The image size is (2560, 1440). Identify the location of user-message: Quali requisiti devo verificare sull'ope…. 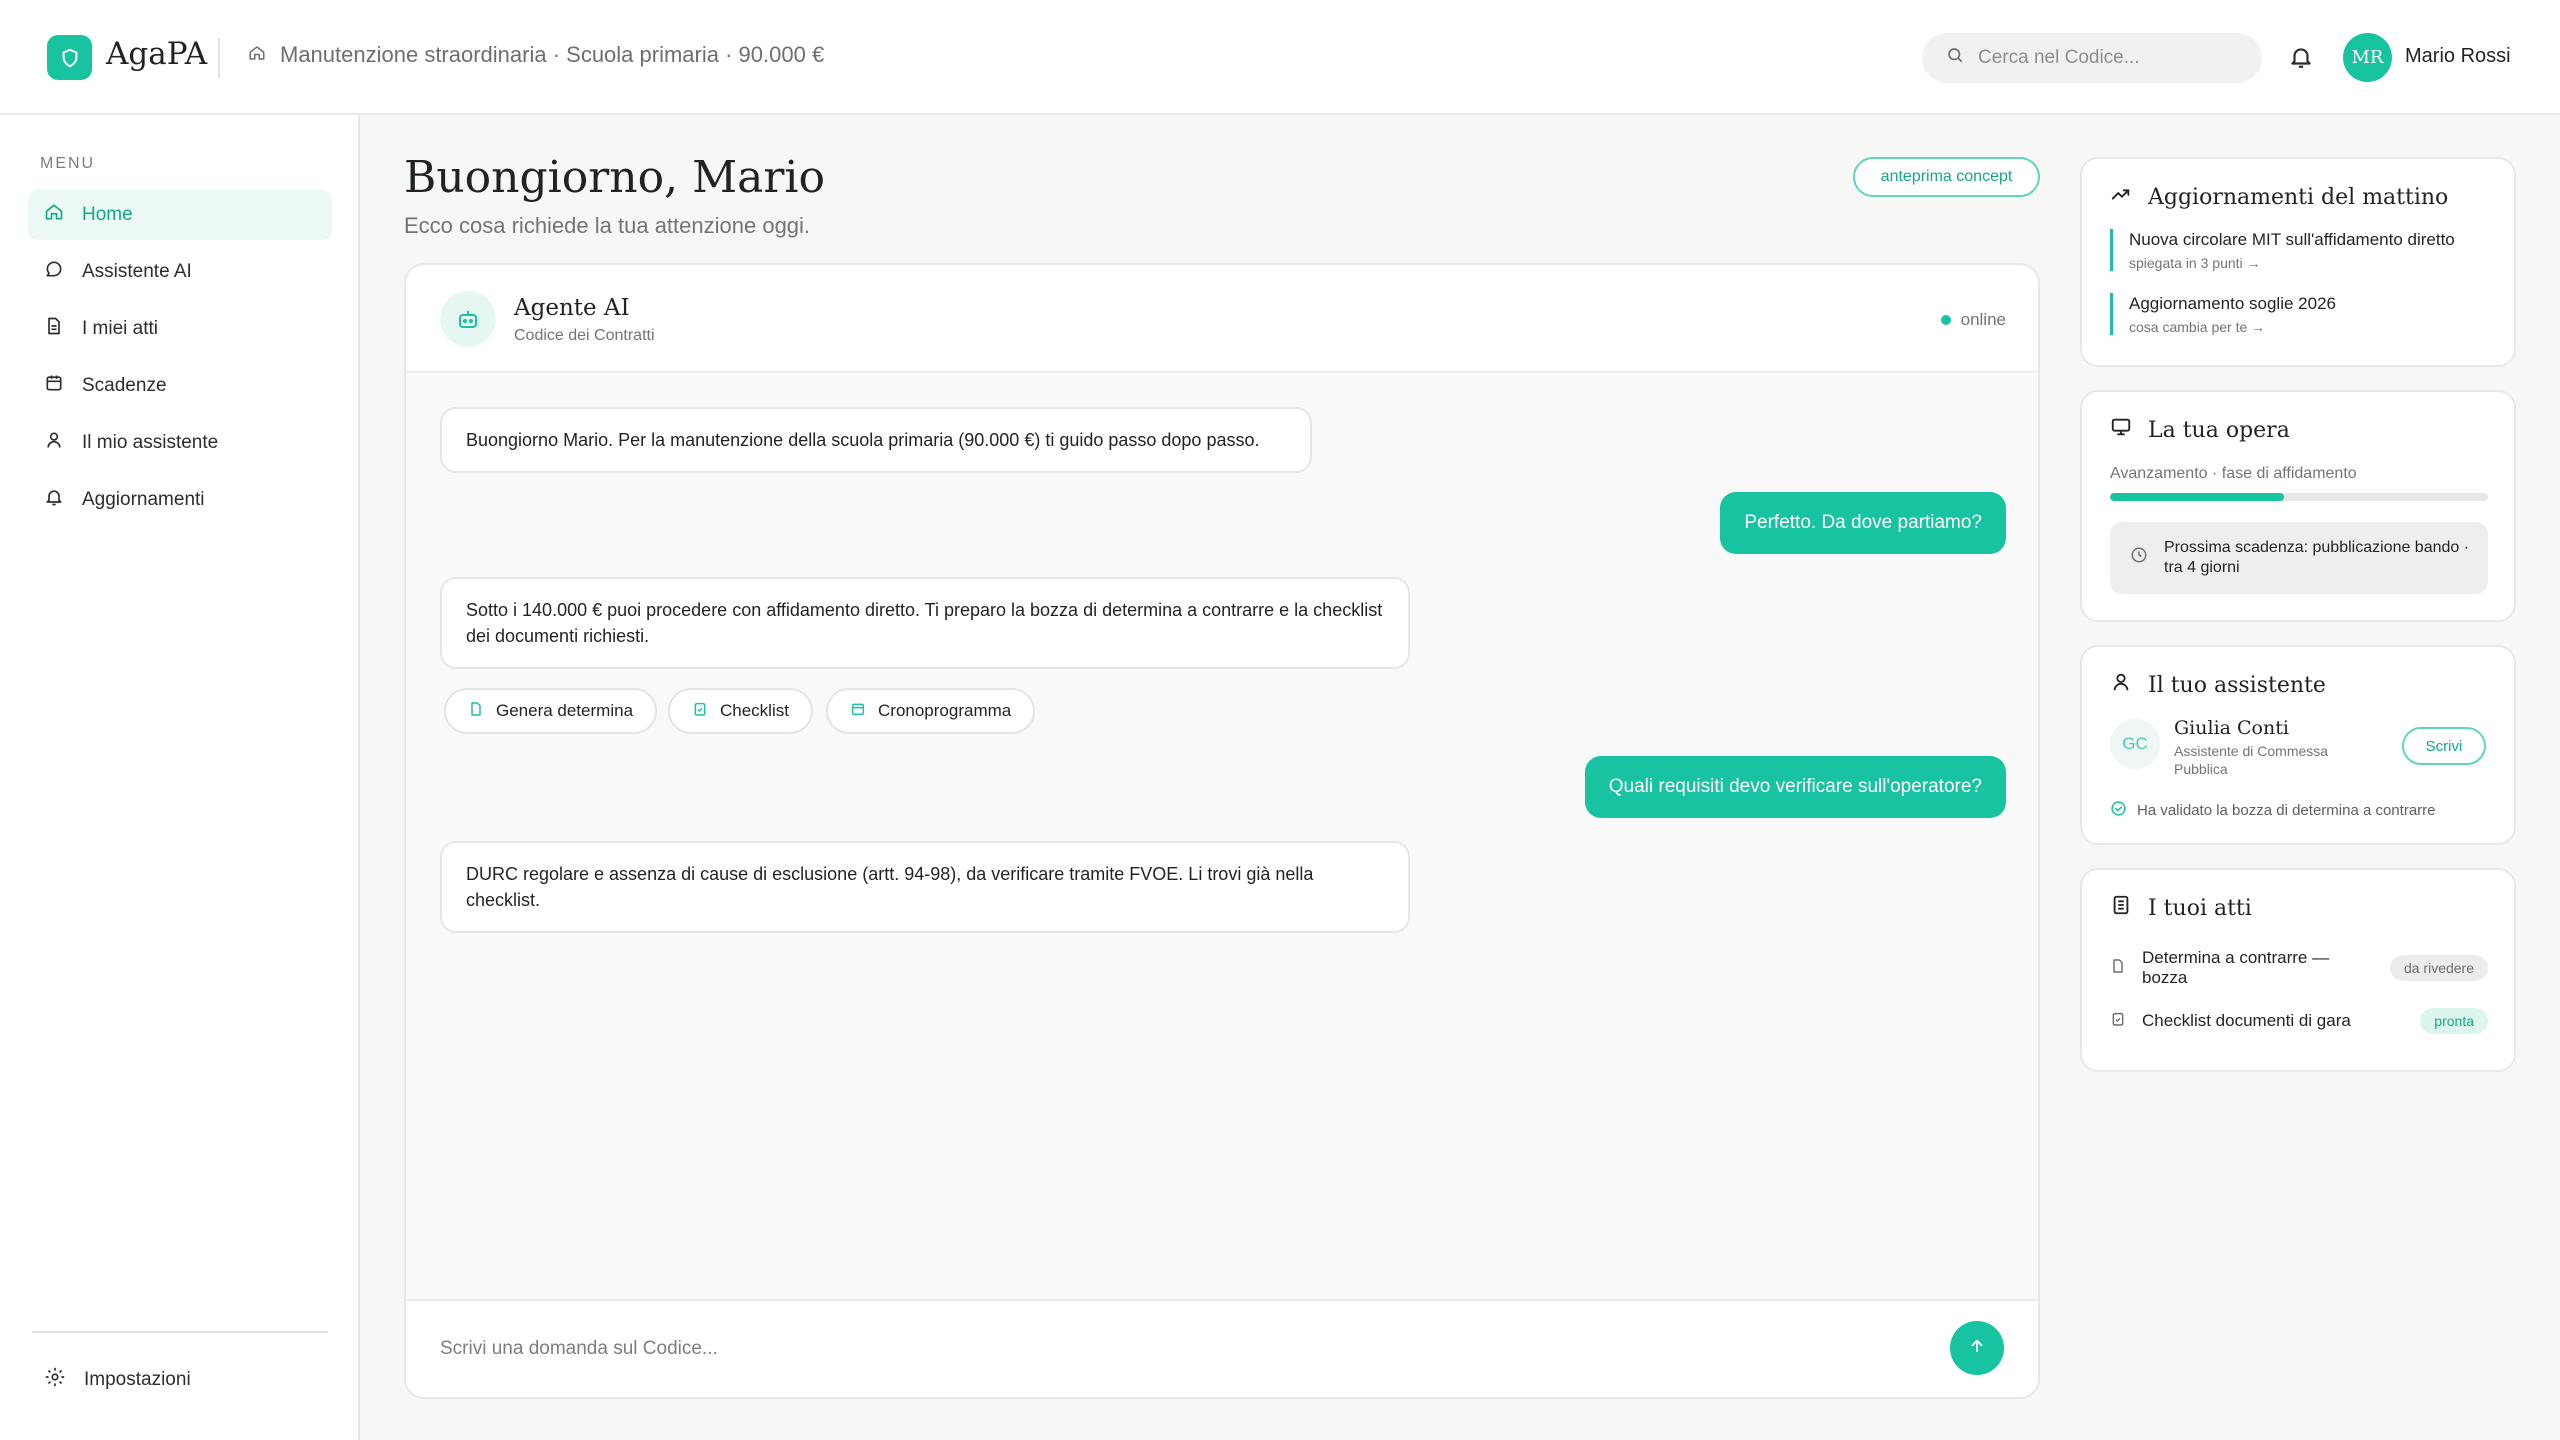
(1795, 787).